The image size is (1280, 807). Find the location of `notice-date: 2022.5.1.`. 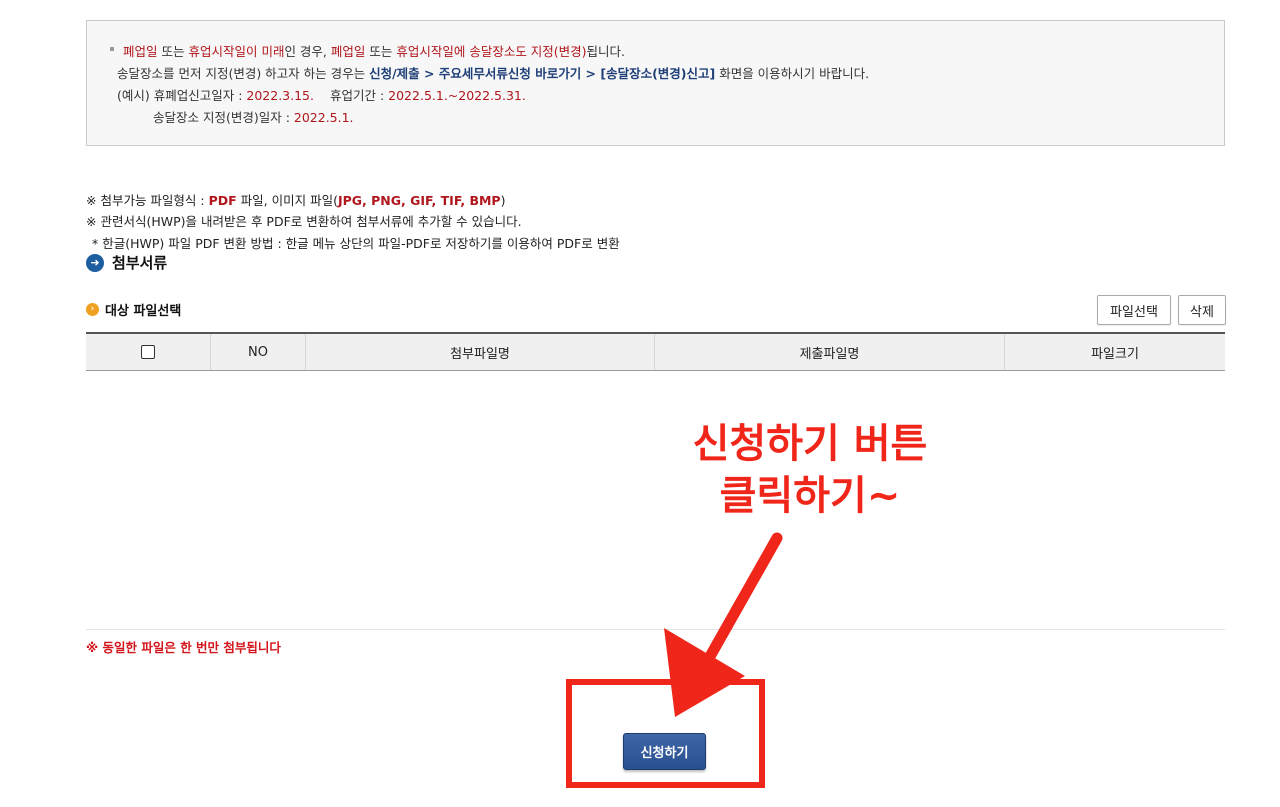

notice-date: 2022.5.1. is located at coordinates (323, 117).